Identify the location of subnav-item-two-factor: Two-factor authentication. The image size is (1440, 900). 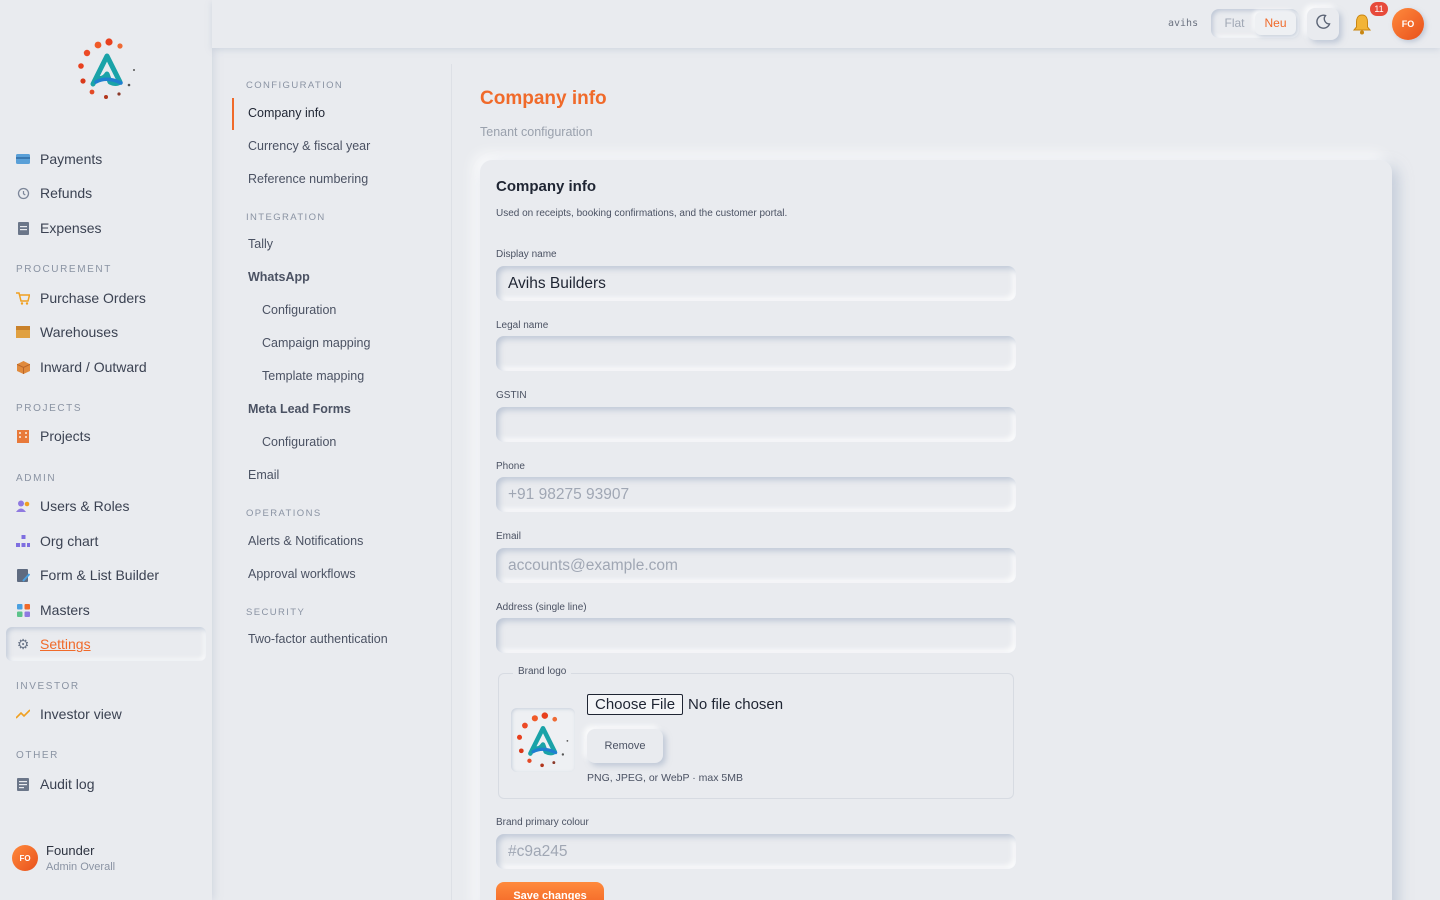
(318, 639).